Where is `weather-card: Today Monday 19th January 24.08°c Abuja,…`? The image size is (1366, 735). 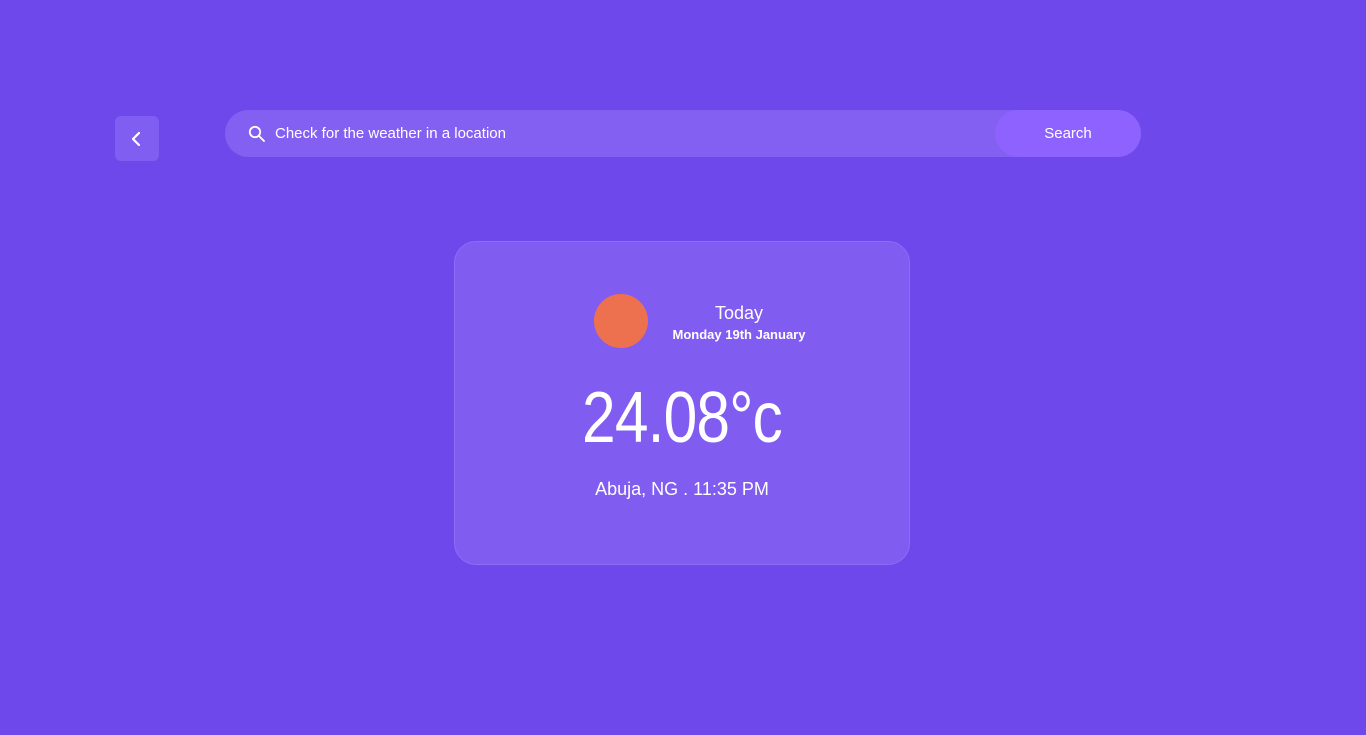
weather-card: Today Monday 19th January 24.08°c Abuja,… is located at coordinates (682, 403).